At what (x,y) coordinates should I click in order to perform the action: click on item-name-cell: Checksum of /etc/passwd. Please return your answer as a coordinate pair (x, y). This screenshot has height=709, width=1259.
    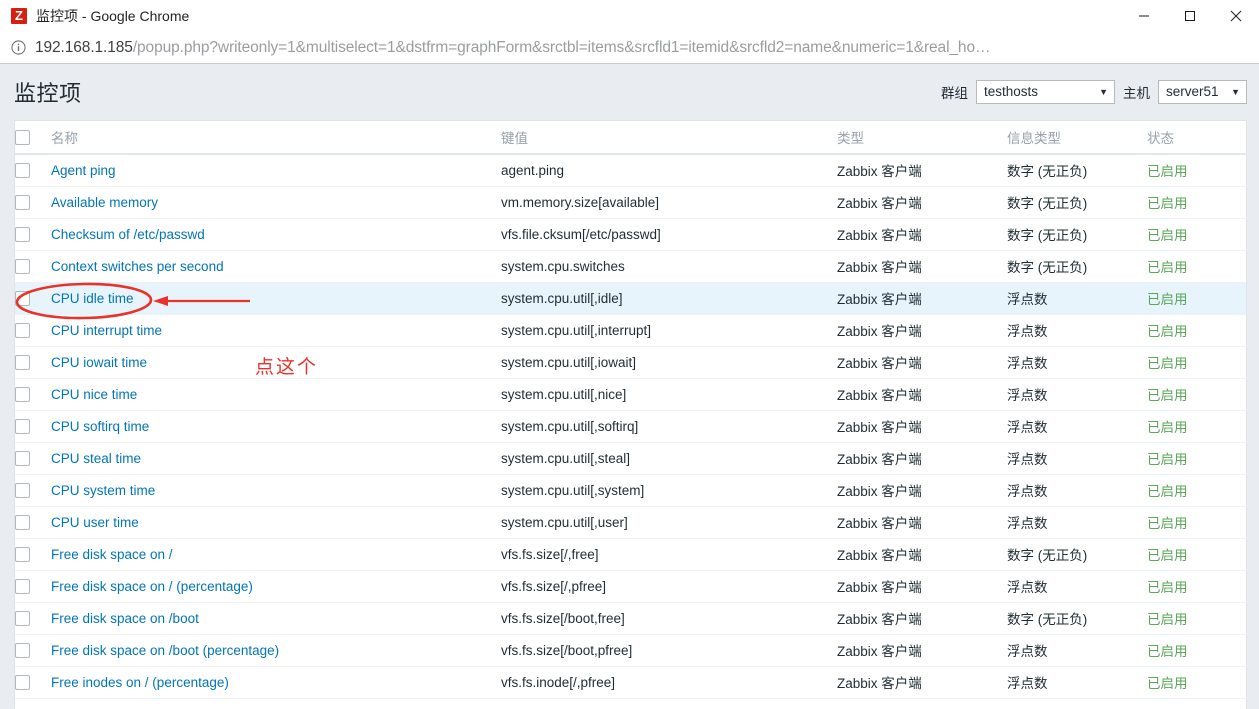
    Looking at the image, I should click on (276, 234).